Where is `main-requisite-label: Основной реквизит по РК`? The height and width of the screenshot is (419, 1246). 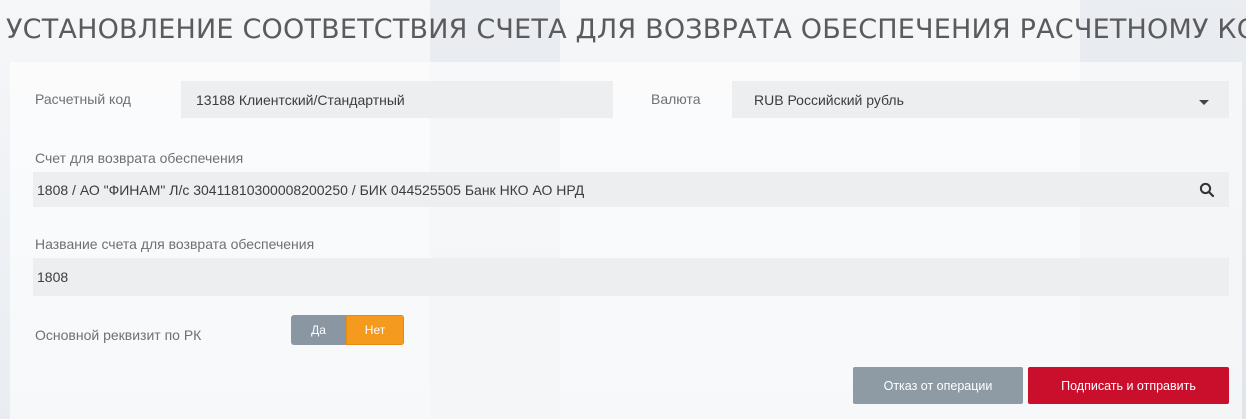
main-requisite-label: Основной реквизит по РК is located at coordinates (118, 335).